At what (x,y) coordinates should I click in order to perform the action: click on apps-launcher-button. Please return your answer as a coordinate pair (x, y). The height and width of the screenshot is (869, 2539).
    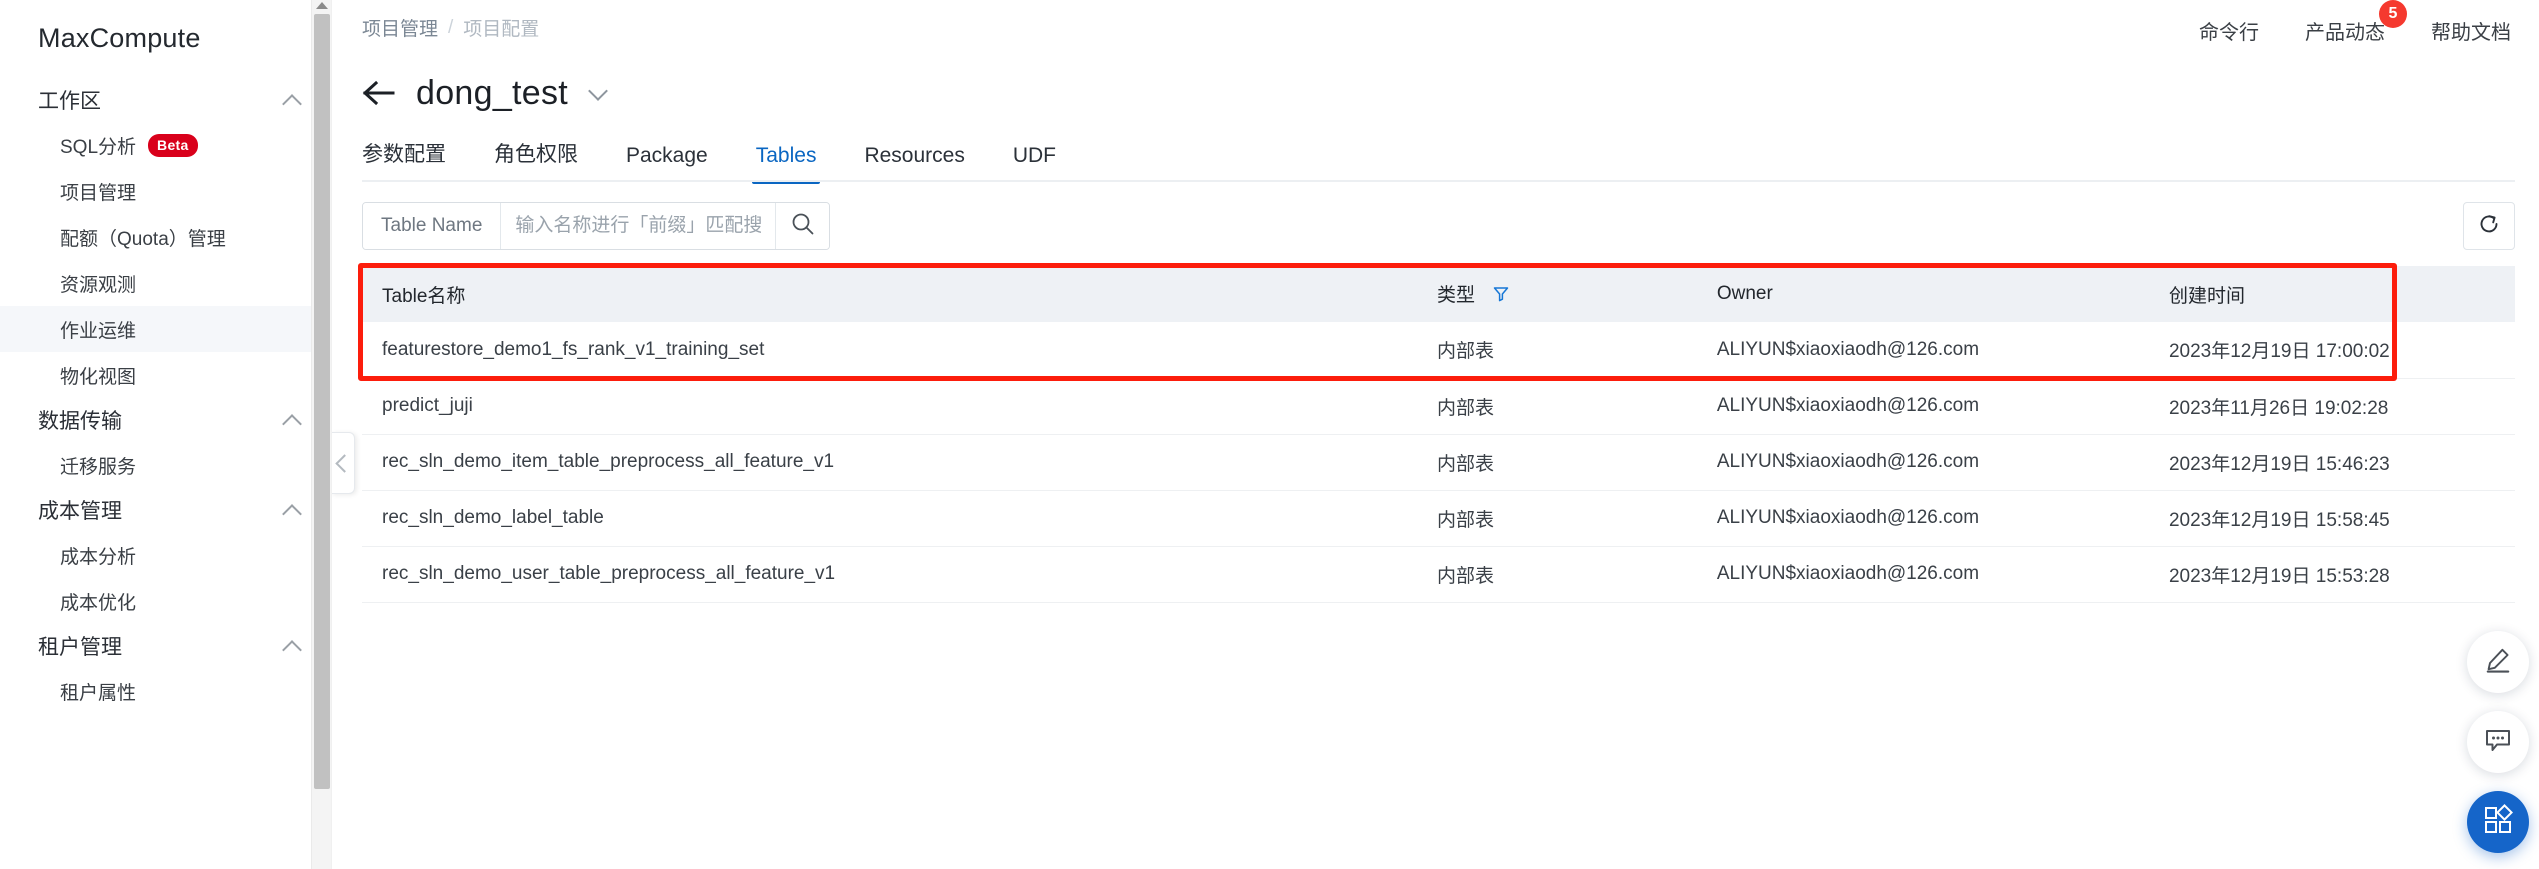
    Looking at the image, I should click on (2498, 822).